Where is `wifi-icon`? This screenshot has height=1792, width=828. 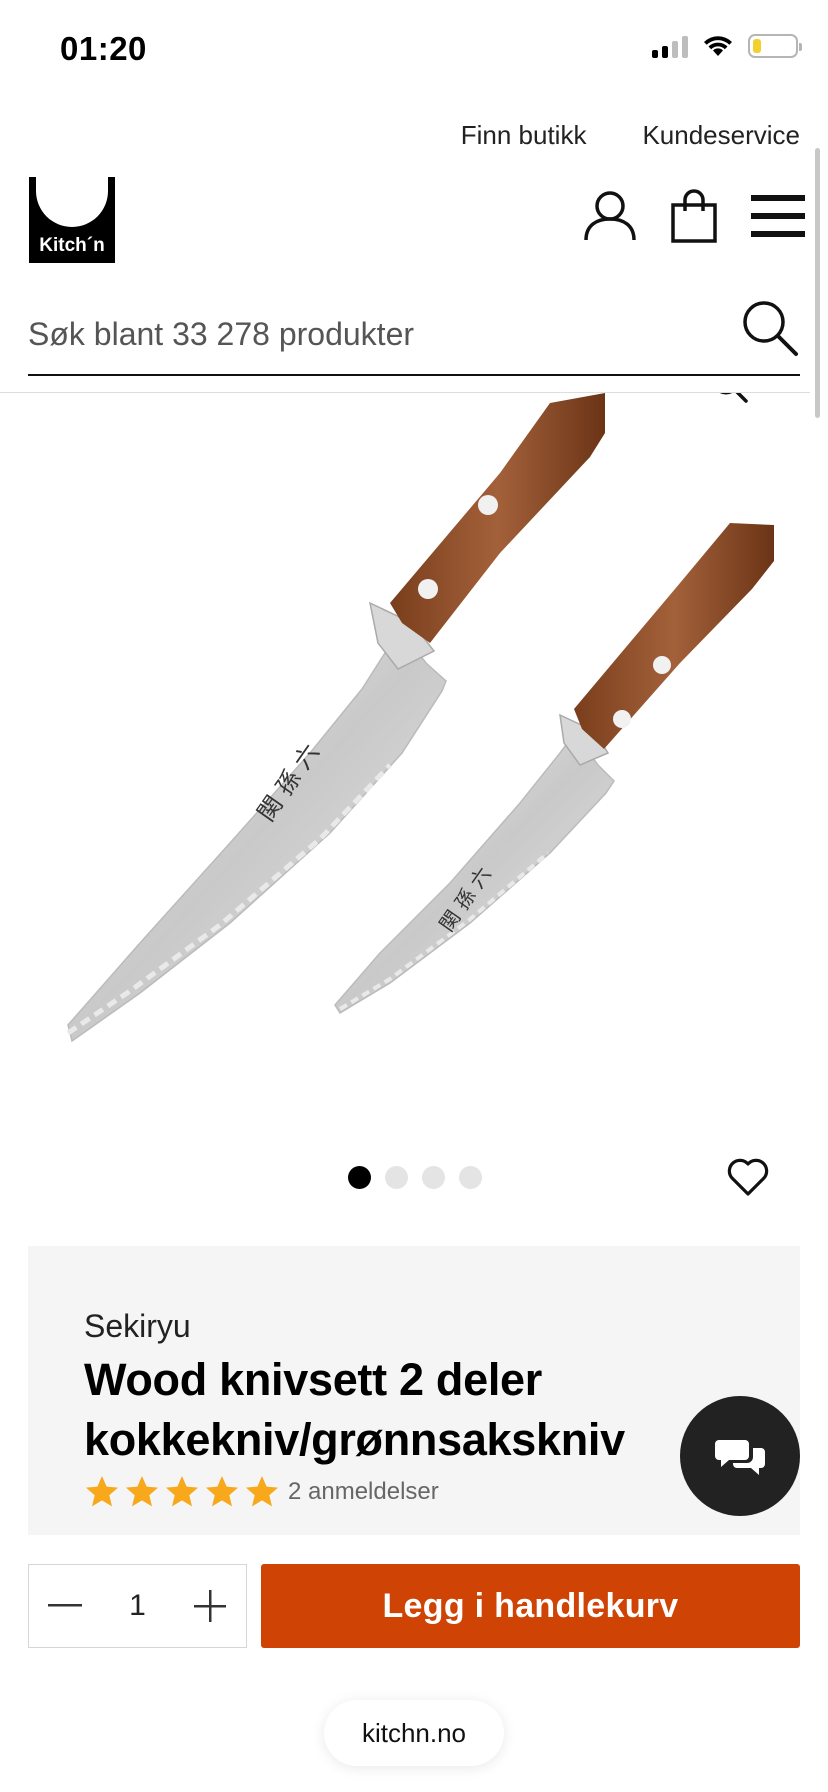 wifi-icon is located at coordinates (718, 46).